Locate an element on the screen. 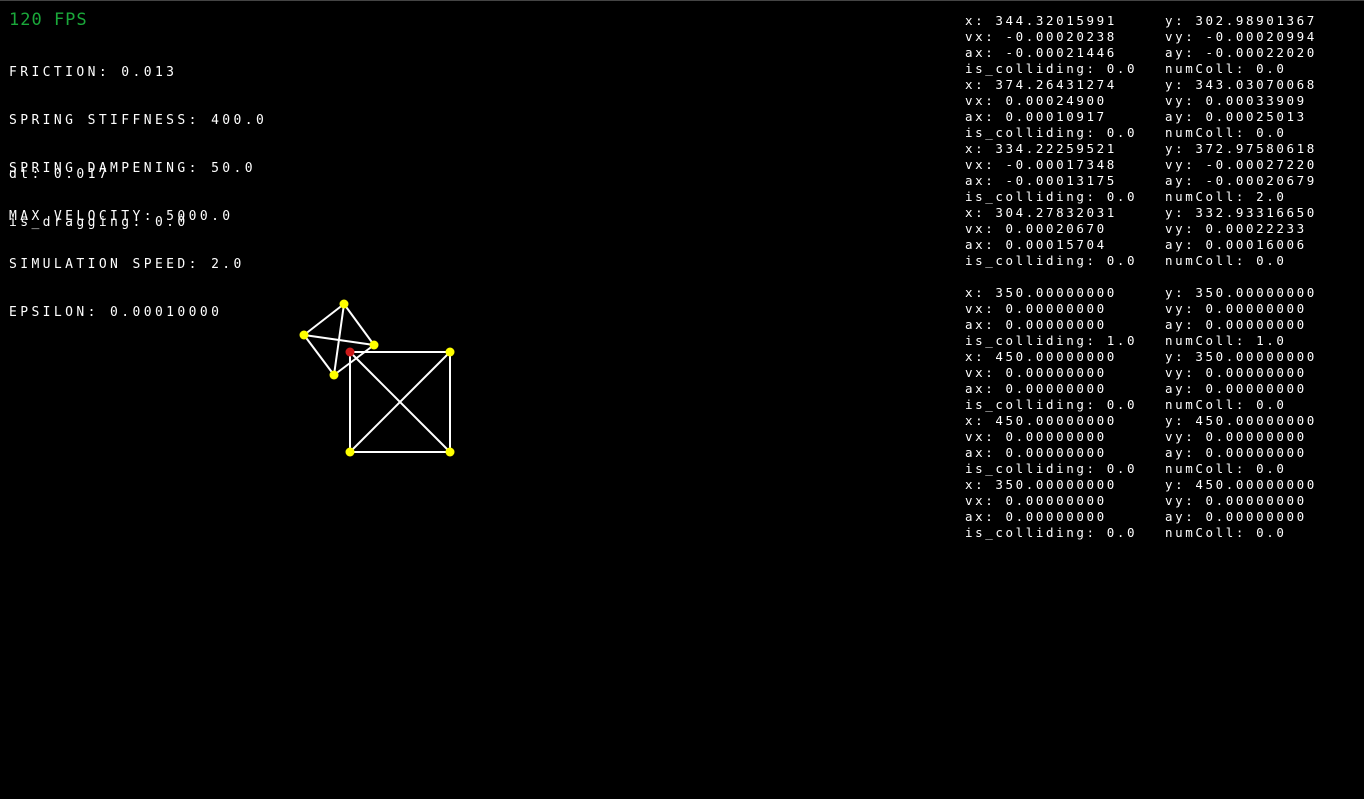 The image size is (1364, 799). debug-y: y: 350.00000000 is located at coordinates (1241, 292).